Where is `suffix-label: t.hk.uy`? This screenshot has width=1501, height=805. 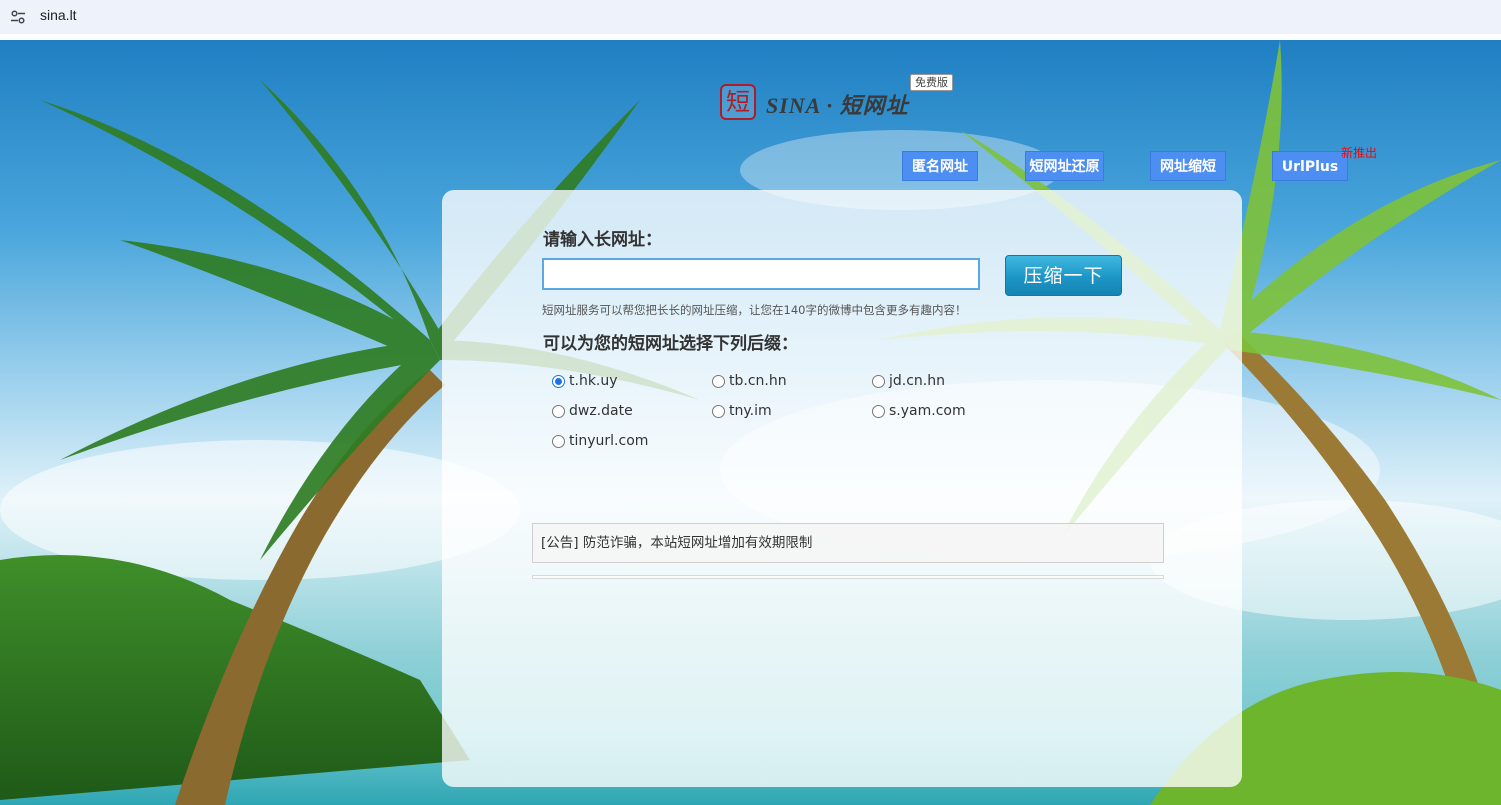 suffix-label: t.hk.uy is located at coordinates (593, 381).